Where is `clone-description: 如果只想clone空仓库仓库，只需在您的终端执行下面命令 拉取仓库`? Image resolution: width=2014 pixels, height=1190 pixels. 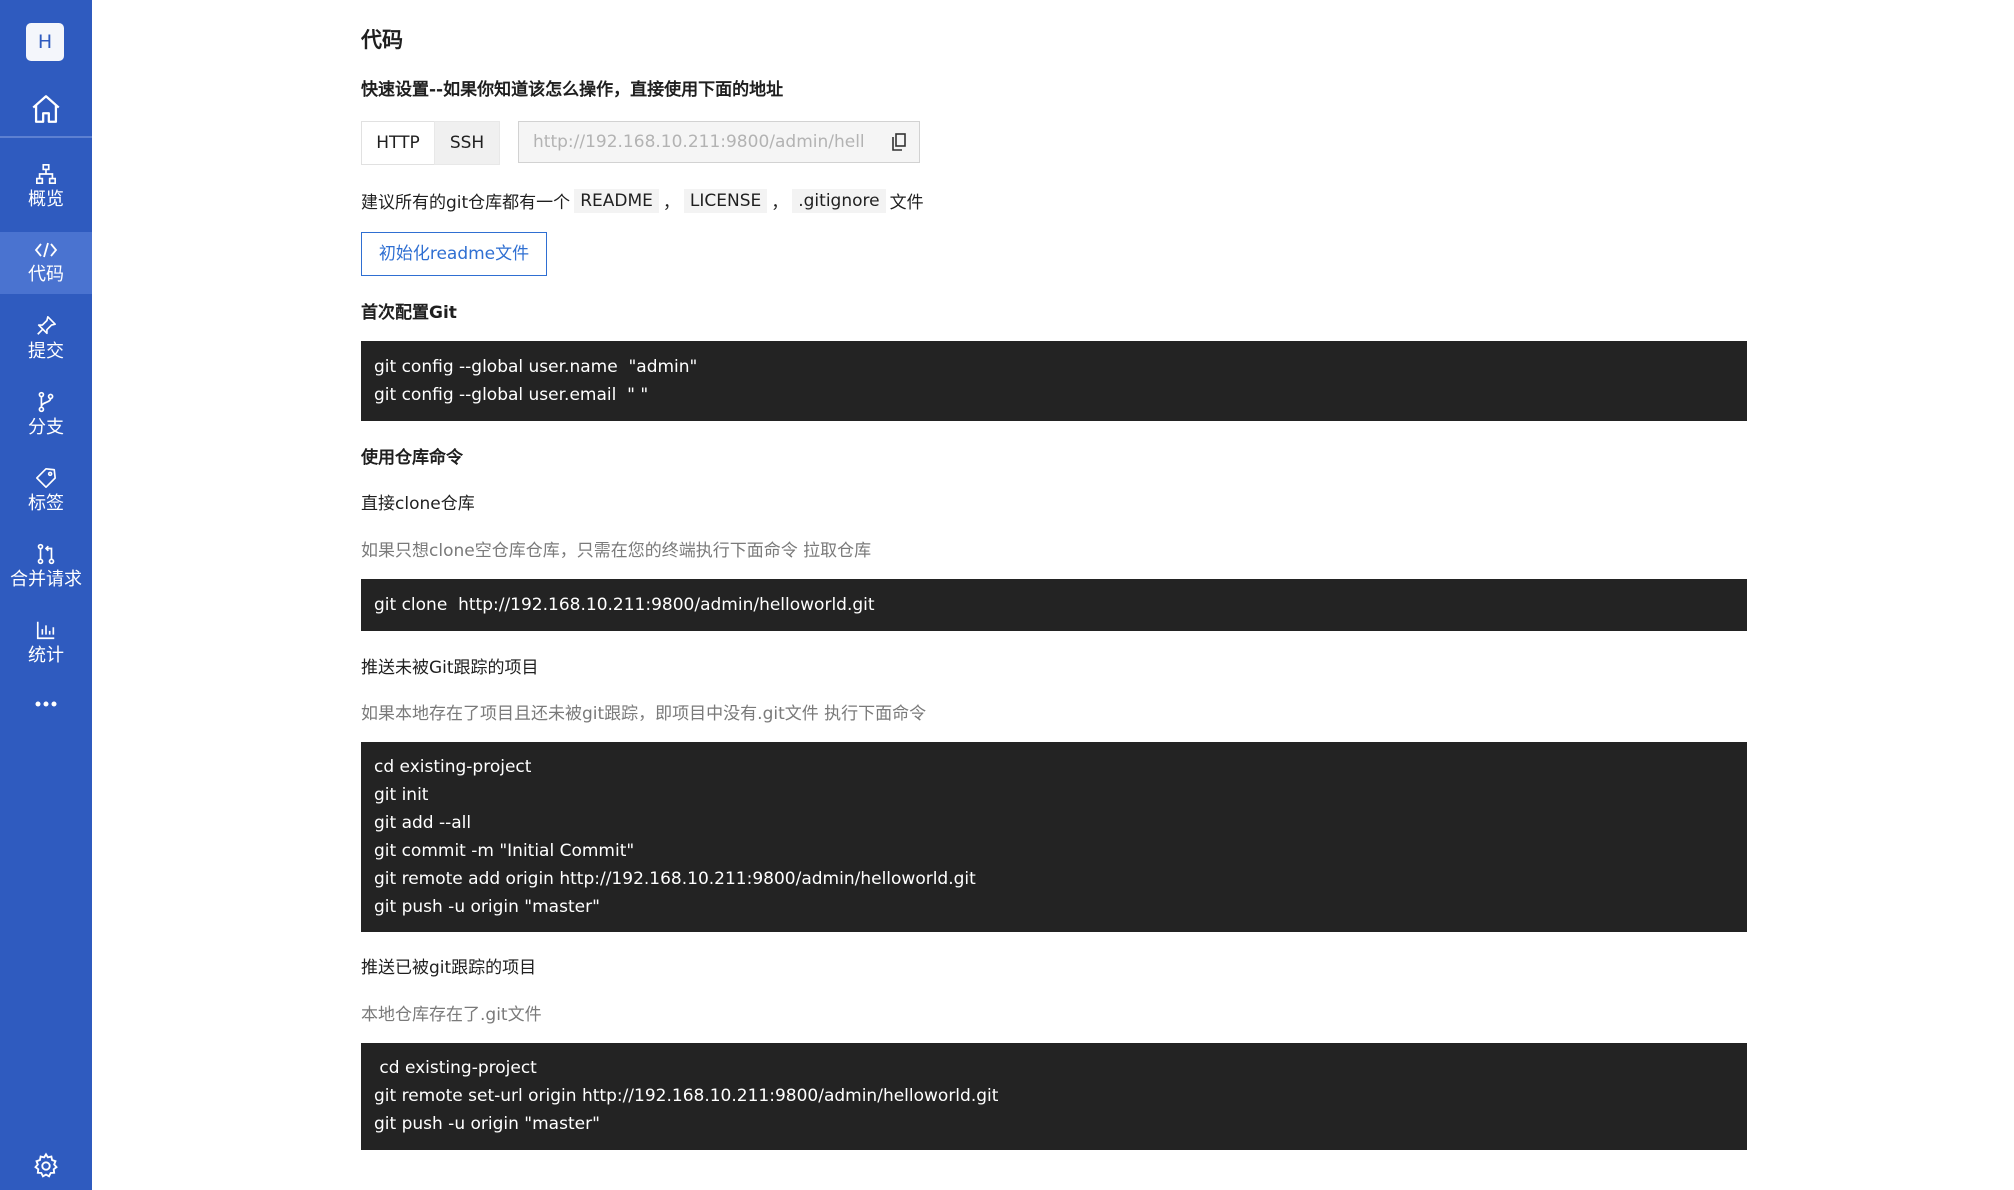 clone-description: 如果只想clone空仓库仓库，只需在您的终端执行下面命令 拉取仓库 is located at coordinates (616, 551).